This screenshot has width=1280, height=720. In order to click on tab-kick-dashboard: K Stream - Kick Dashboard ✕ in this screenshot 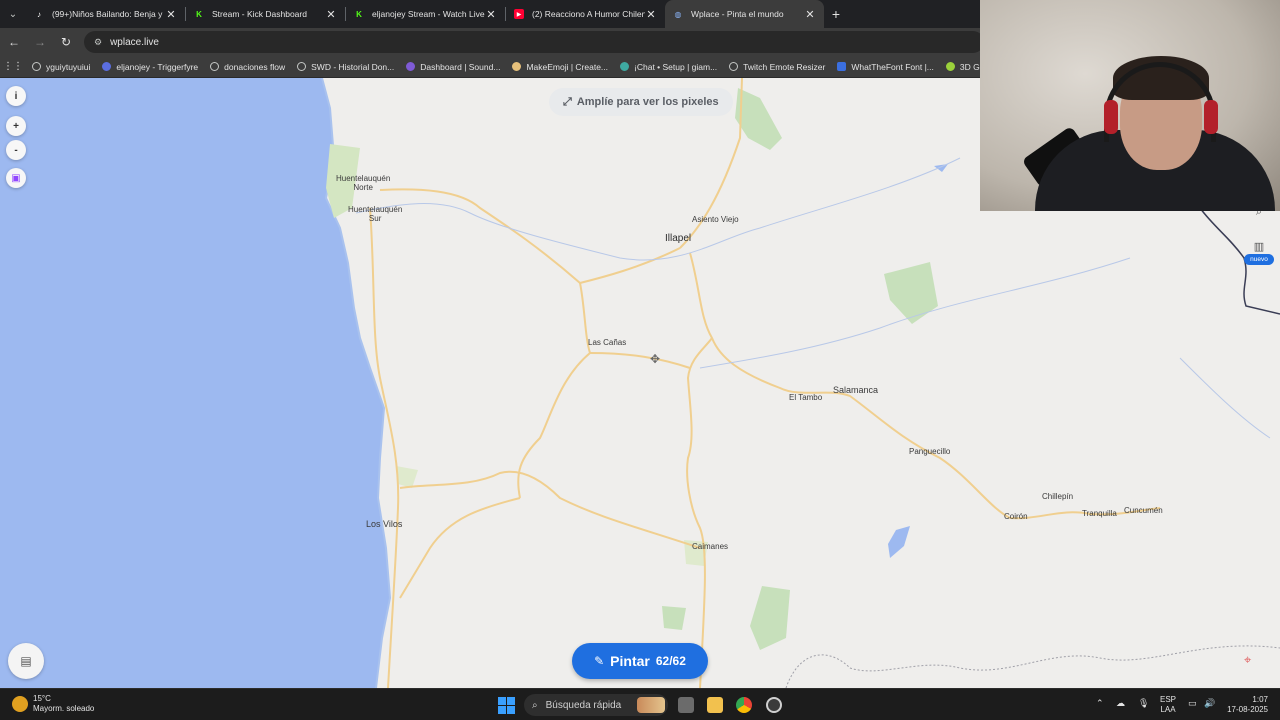, I will do `click(265, 14)`.